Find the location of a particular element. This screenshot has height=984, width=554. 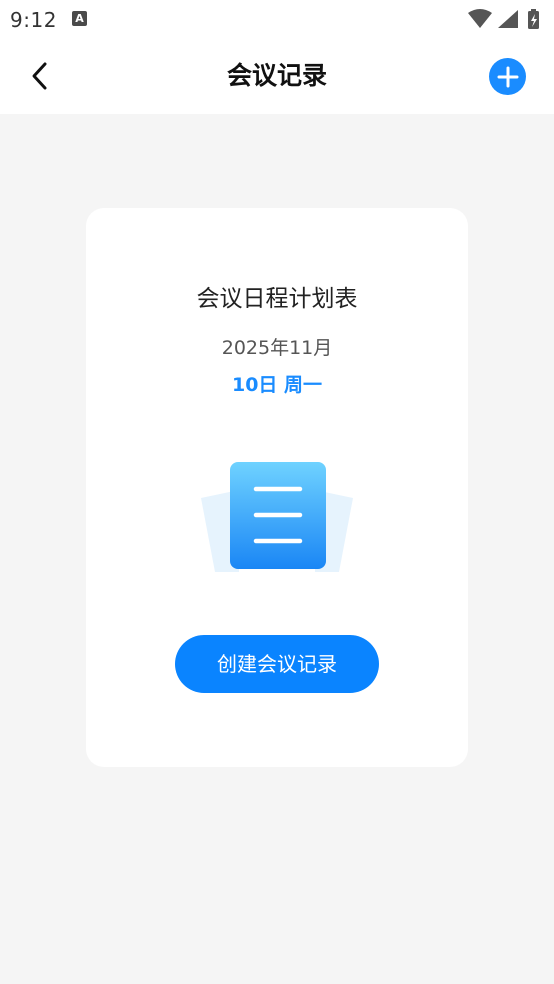

status-time: 9:12 is located at coordinates (33, 20).